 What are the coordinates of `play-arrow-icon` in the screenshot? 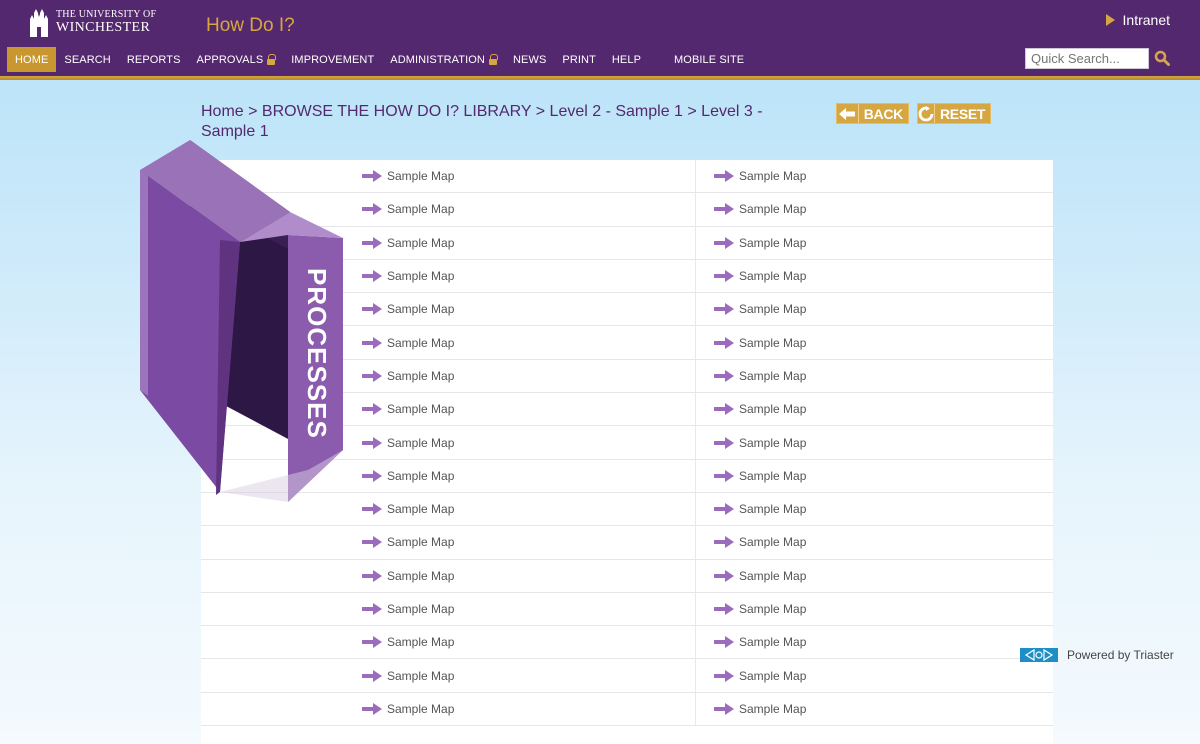 It's located at (1110, 20).